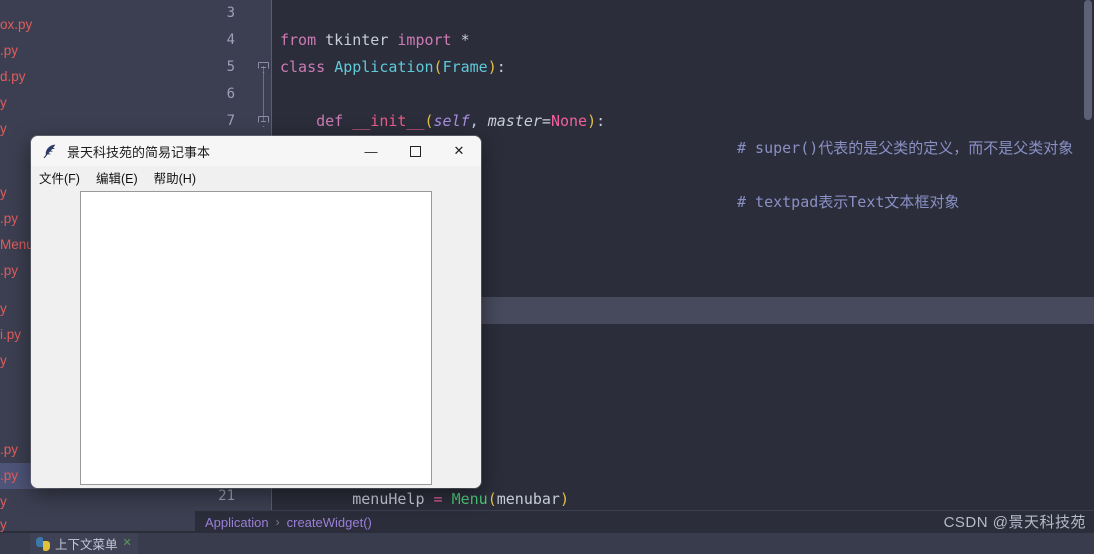  I want to click on sidebar-file-label: d.py, so click(13, 76).